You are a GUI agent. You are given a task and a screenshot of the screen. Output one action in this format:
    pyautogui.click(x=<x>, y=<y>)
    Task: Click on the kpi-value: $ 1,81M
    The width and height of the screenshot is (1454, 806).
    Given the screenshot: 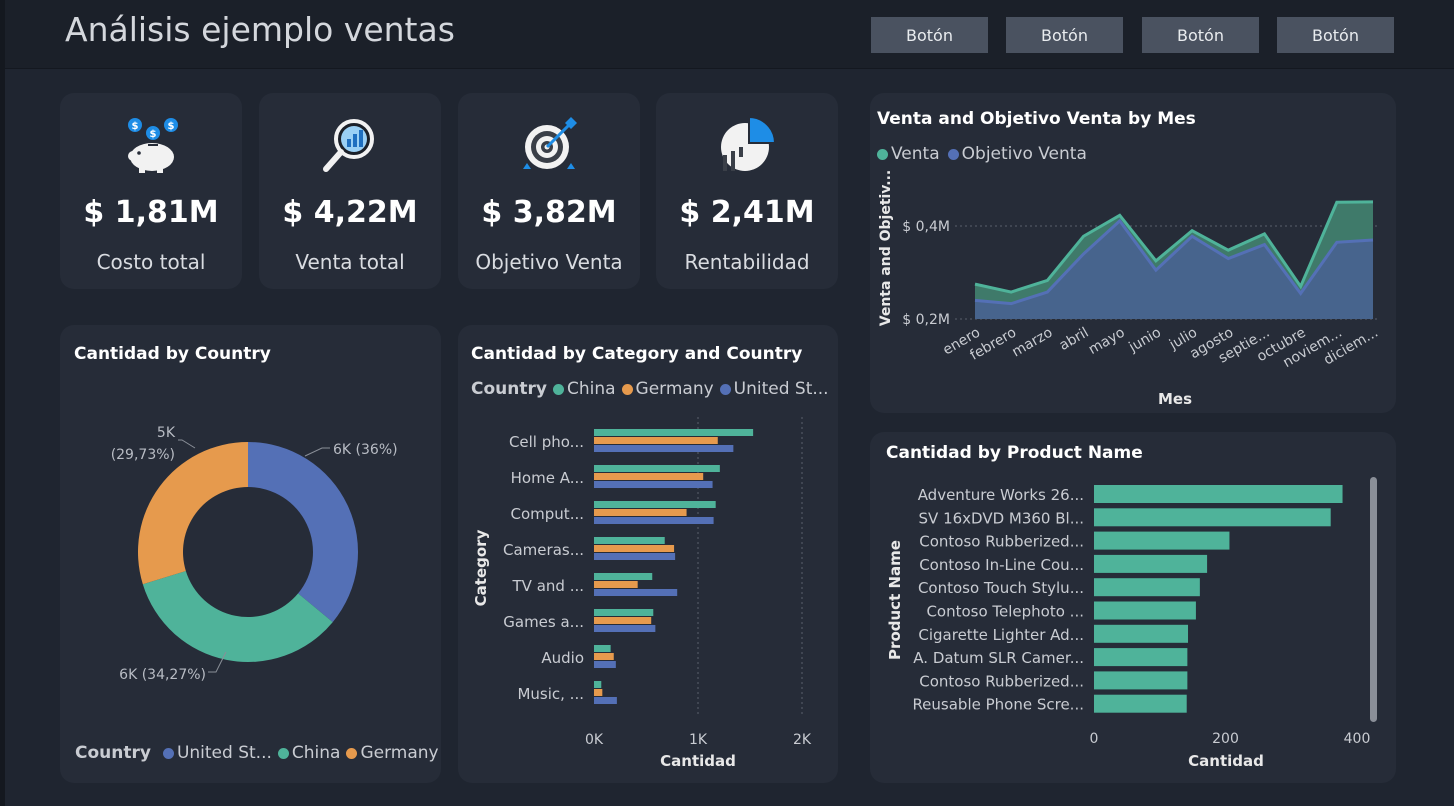 What is the action you would take?
    pyautogui.click(x=151, y=212)
    